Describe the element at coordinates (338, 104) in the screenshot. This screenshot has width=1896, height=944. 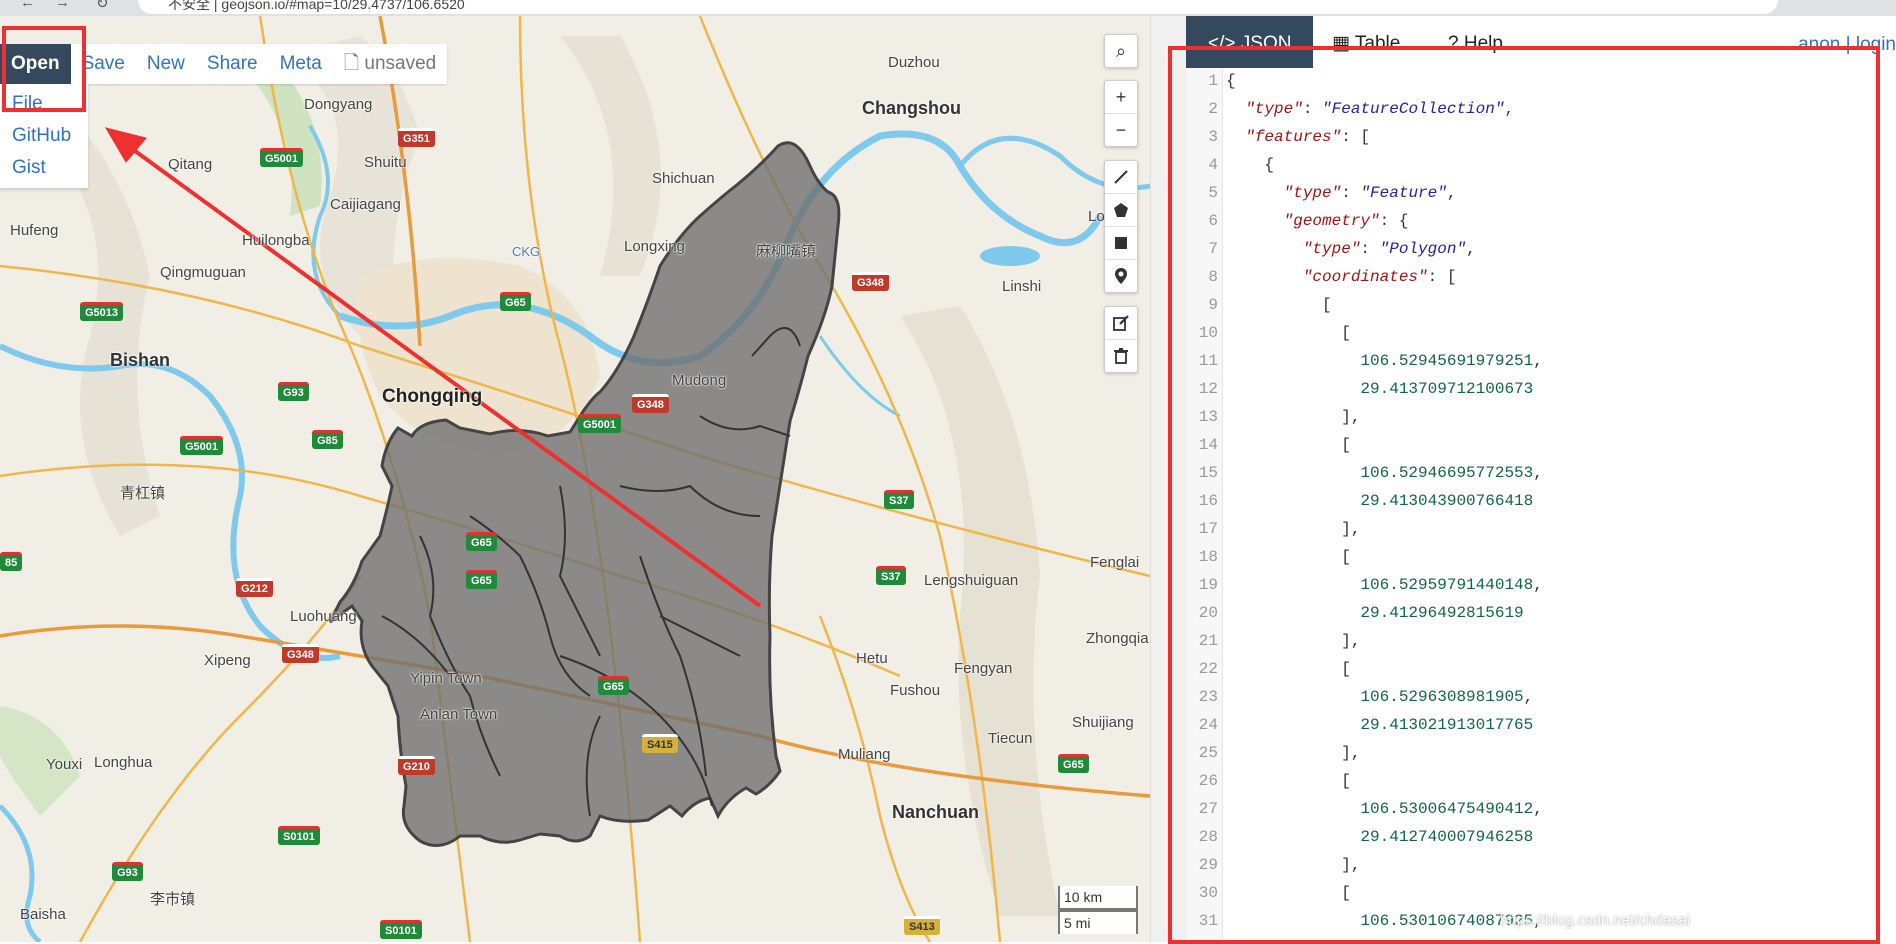
I see `map-label: Dongyang` at that location.